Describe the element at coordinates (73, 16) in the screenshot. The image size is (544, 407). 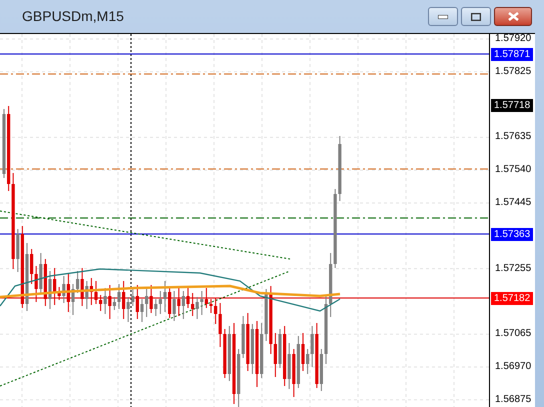
I see `window-title: GBPUSDm,M15` at that location.